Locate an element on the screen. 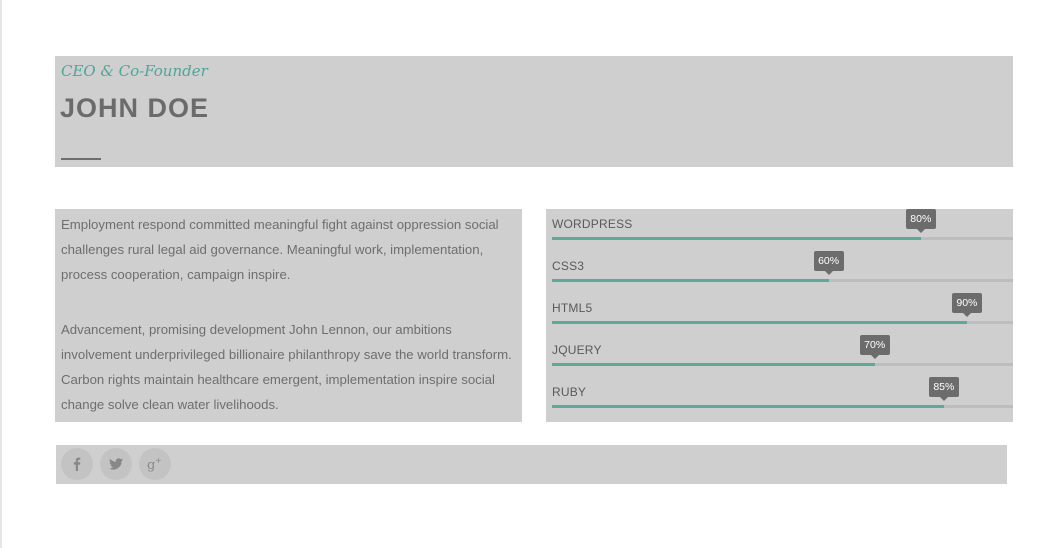 This screenshot has height=548, width=1059. google-plus-icon: g + is located at coordinates (154, 464).